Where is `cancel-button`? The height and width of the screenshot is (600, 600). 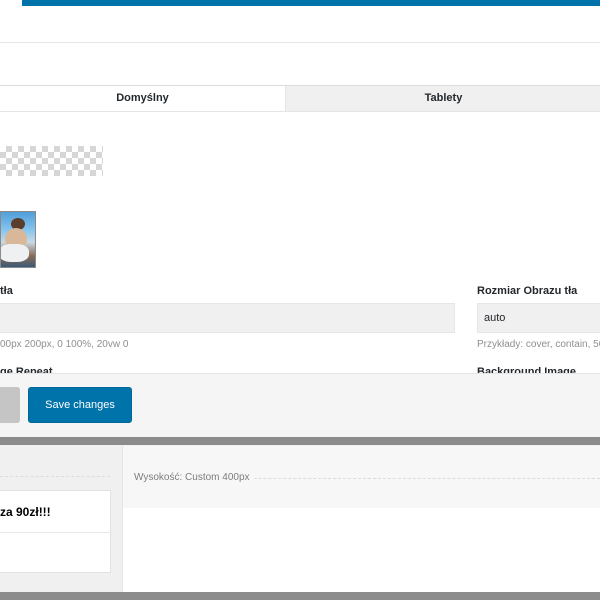 cancel-button is located at coordinates (10, 405).